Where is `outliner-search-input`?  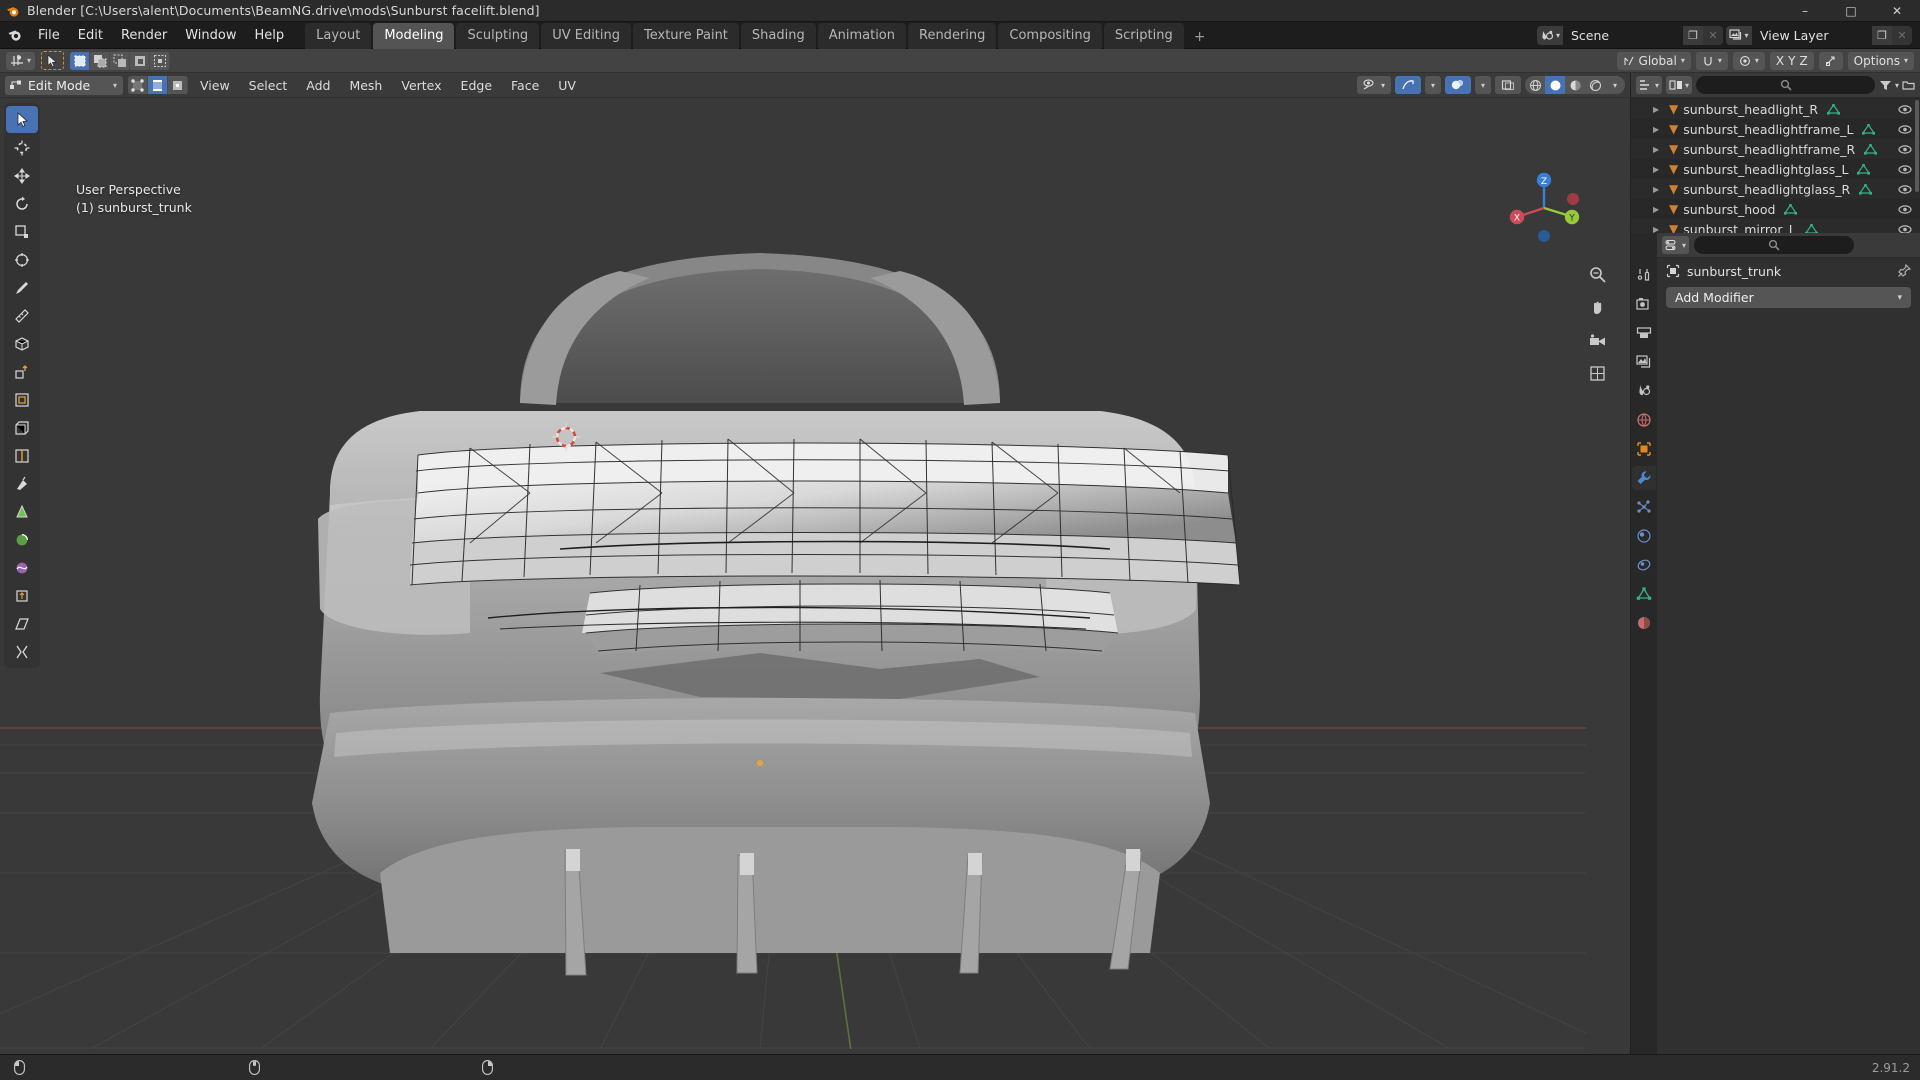 outliner-search-input is located at coordinates (1785, 85).